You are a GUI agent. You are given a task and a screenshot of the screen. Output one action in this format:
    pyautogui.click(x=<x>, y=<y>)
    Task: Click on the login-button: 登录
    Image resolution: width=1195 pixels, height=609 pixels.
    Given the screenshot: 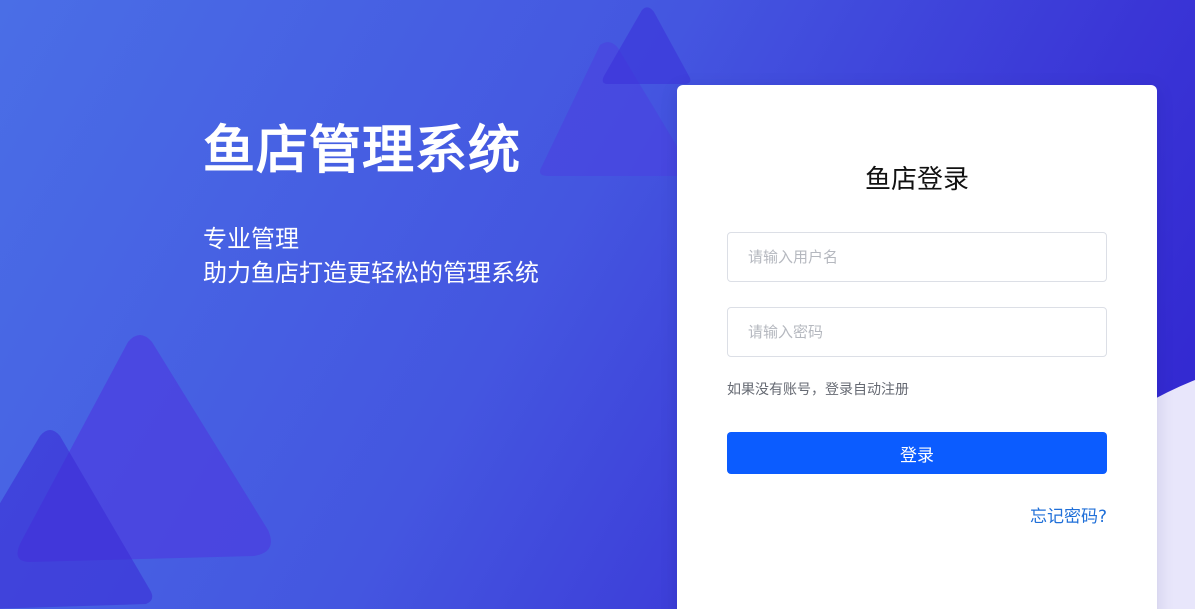 What is the action you would take?
    pyautogui.click(x=917, y=453)
    